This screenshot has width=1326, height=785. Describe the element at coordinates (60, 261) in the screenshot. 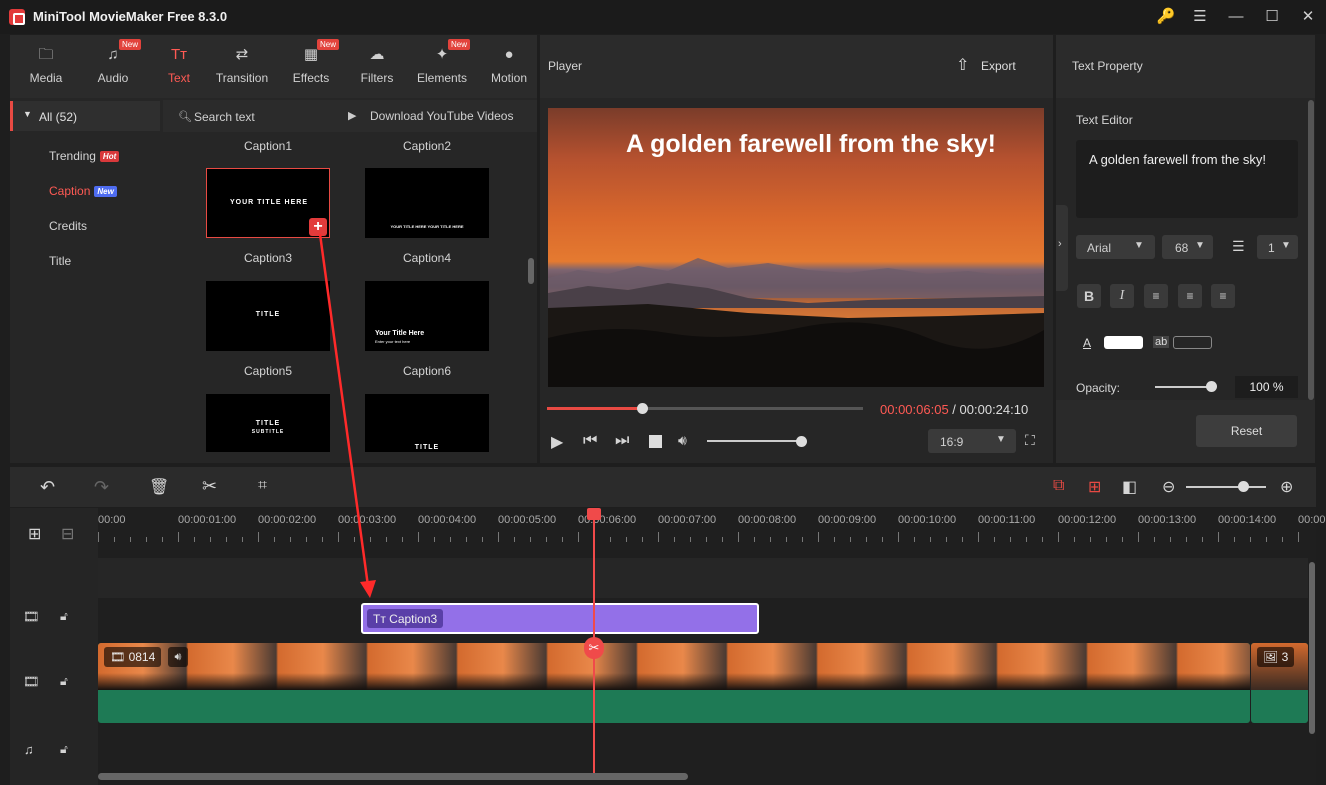

I see `category-title: Title` at that location.